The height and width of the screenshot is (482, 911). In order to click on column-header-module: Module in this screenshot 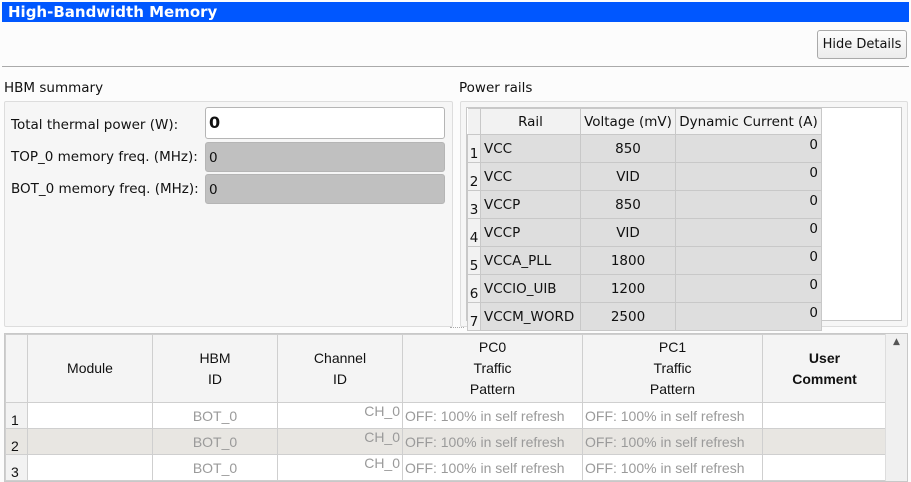, I will do `click(90, 368)`.